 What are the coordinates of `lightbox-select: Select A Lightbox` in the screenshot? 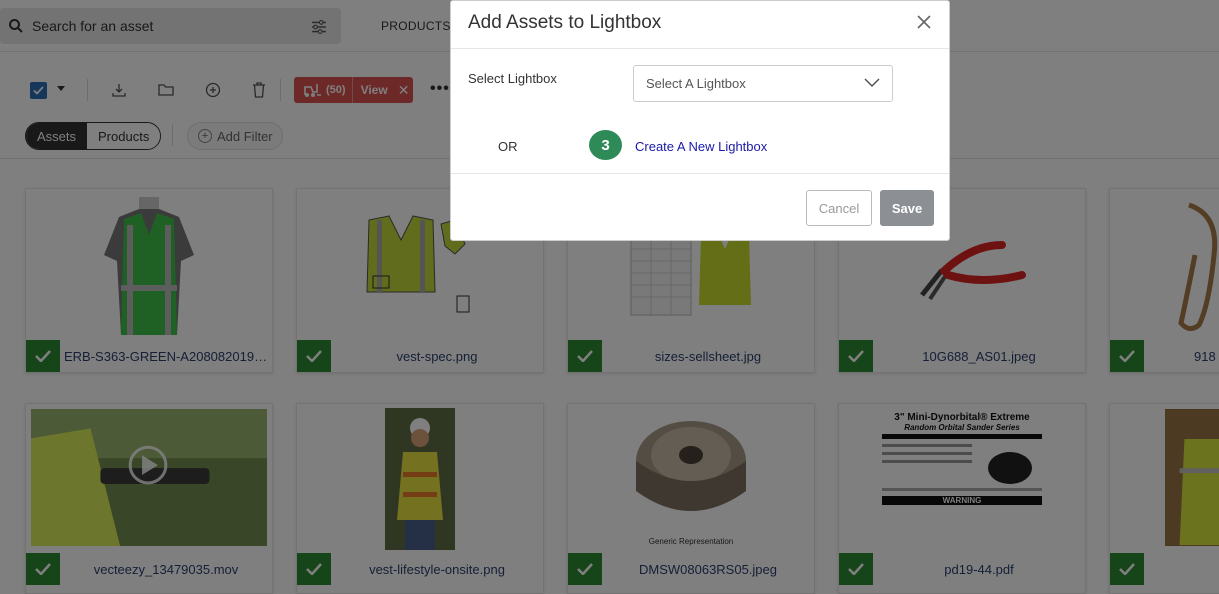 It's located at (763, 83).